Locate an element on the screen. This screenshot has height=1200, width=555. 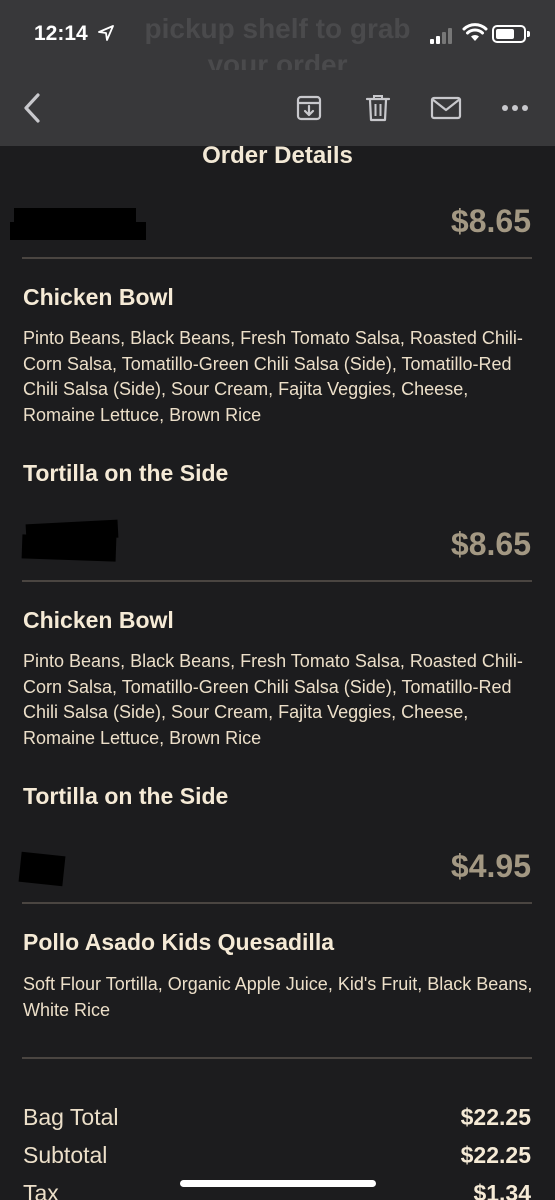
summary-value: $1.34 is located at coordinates (502, 1190).